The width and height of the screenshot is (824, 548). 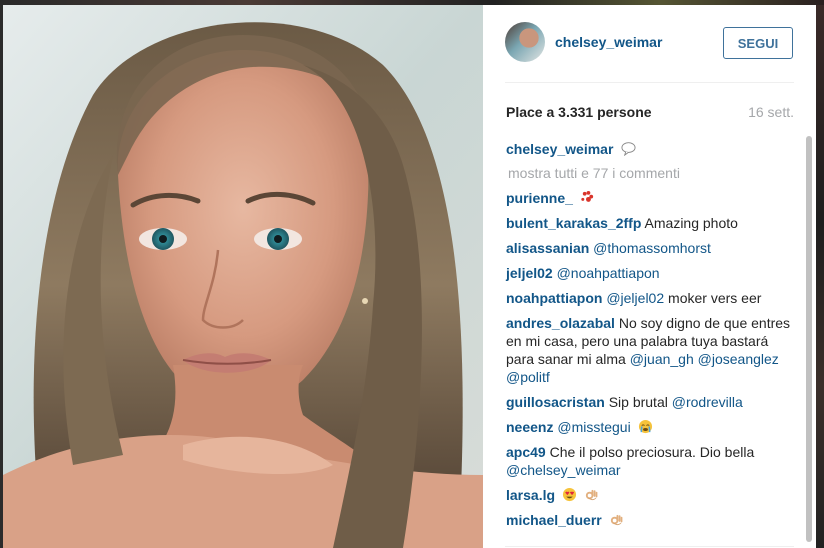 What do you see at coordinates (651, 149) in the screenshot?
I see `caption: chelsey_weimar` at bounding box center [651, 149].